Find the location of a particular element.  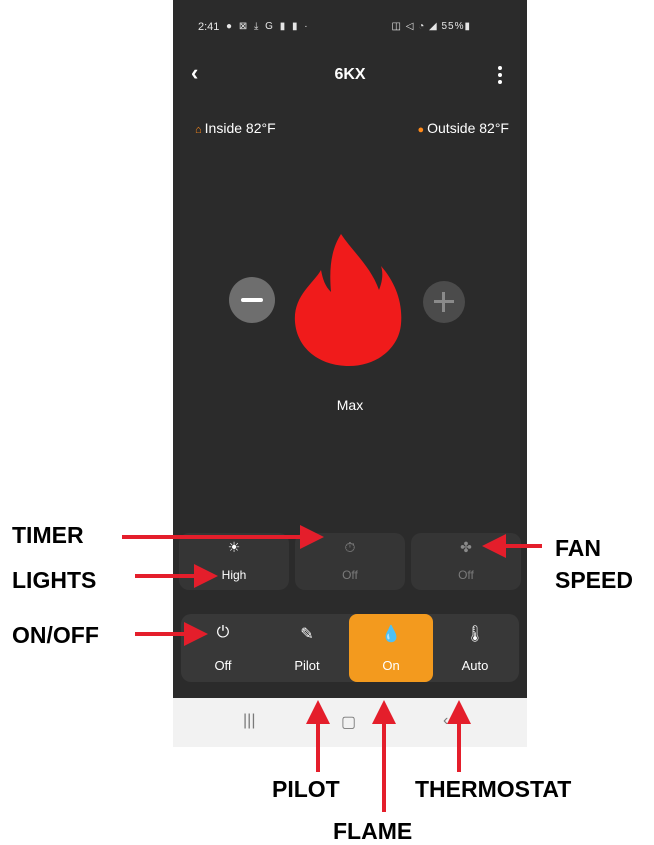

power-label: Off is located at coordinates (223, 665).